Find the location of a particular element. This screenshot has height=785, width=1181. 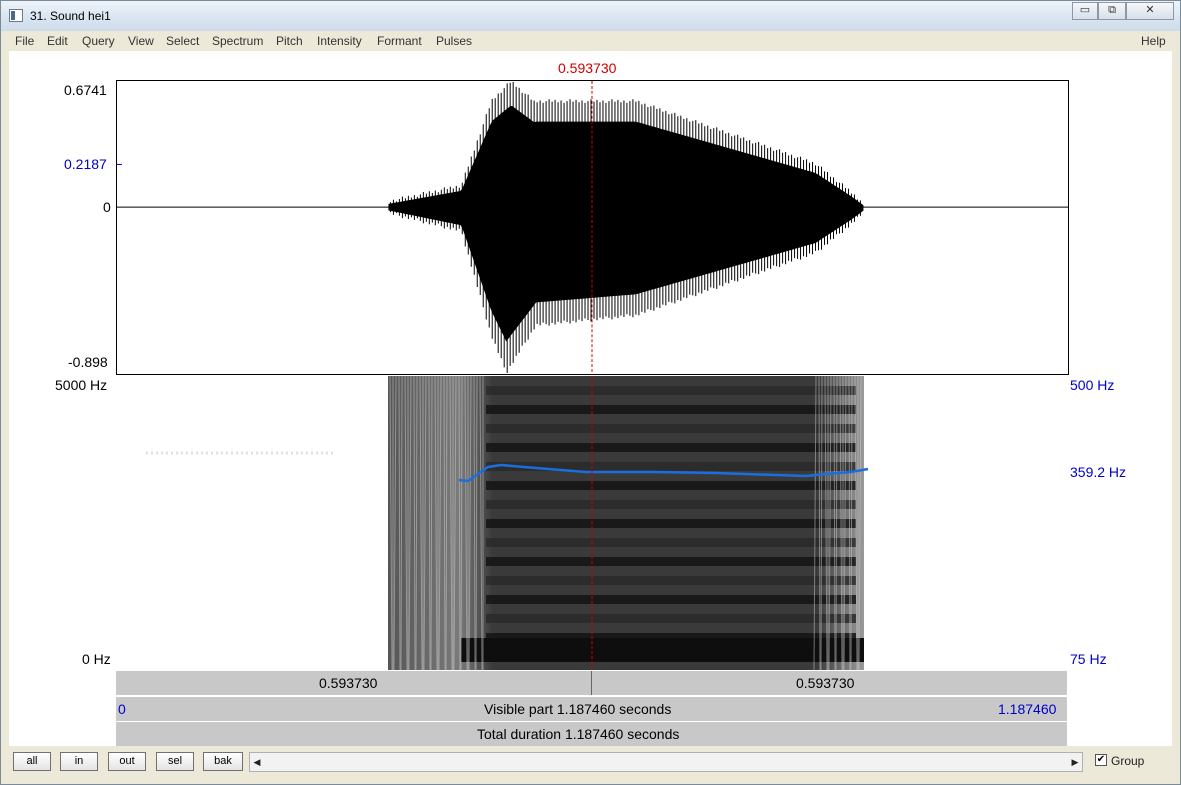

right-segment-duration: 0.593730 is located at coordinates (825, 683).